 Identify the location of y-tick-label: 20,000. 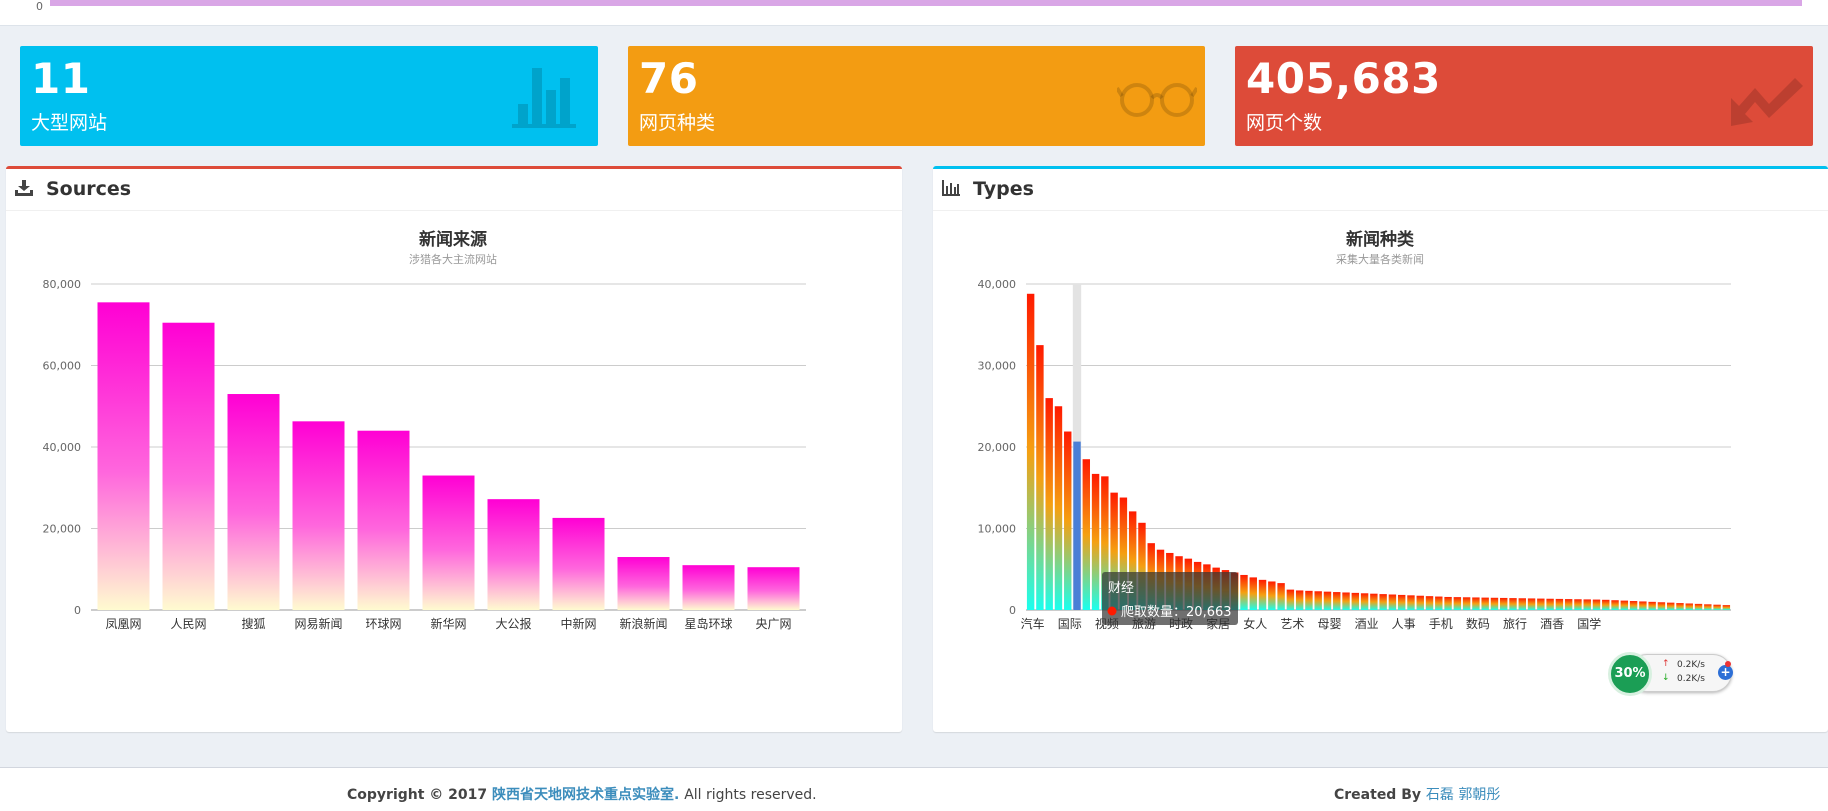
(62, 529).